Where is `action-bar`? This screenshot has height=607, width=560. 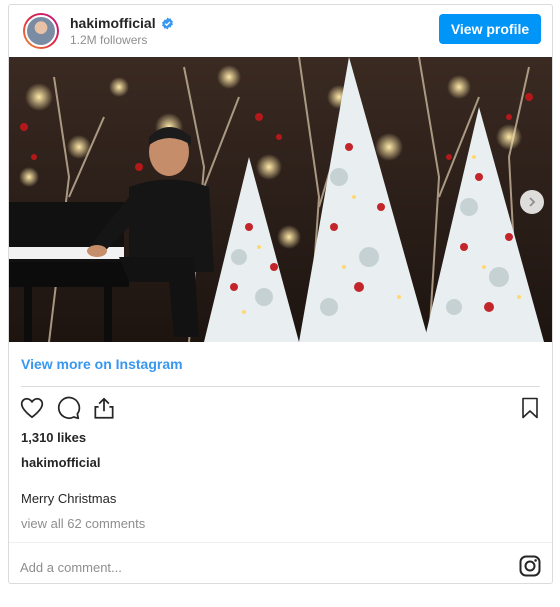
action-bar is located at coordinates (280, 410).